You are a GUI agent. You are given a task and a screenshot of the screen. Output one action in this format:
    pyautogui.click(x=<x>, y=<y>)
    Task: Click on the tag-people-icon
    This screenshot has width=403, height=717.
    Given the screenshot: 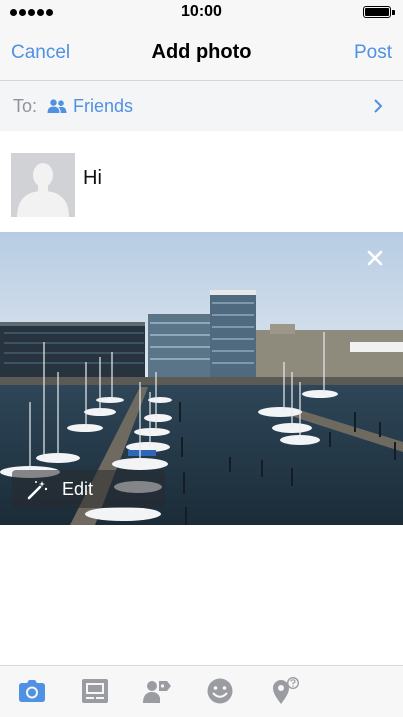 What is the action you would take?
    pyautogui.click(x=157, y=691)
    